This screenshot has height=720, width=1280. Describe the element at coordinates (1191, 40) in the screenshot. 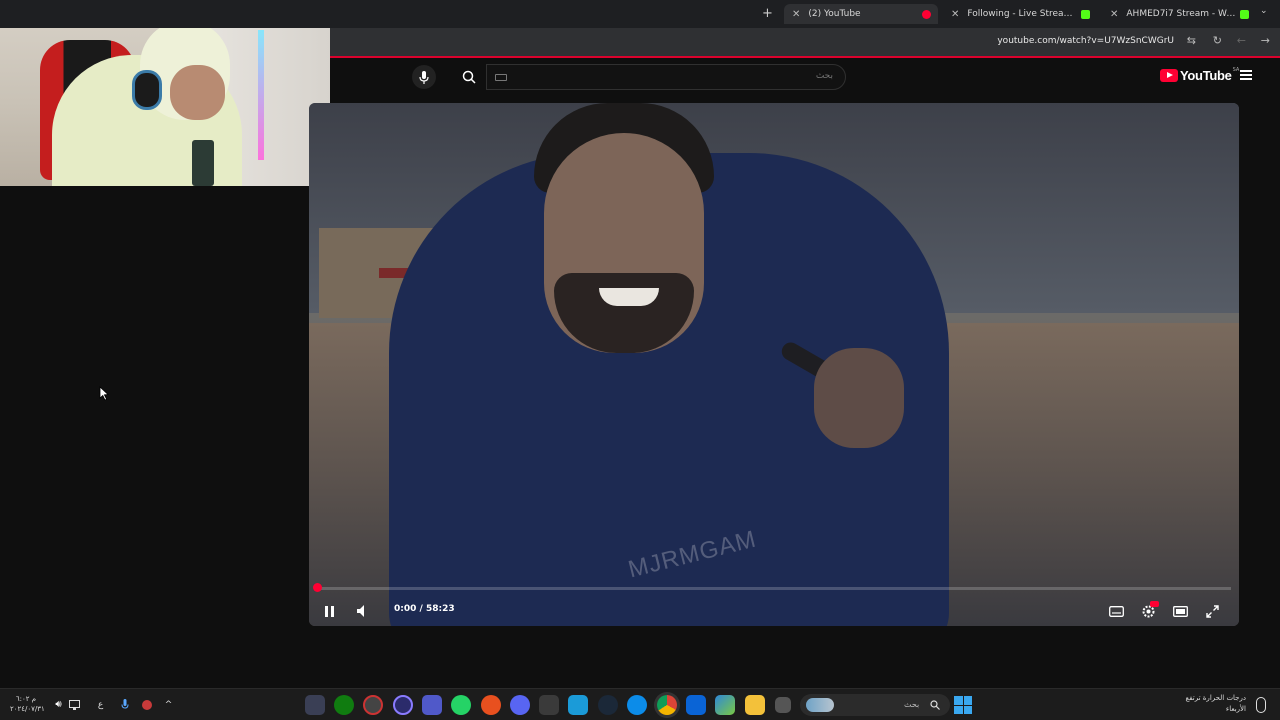

I see `site-settings-icon: ⇆` at that location.